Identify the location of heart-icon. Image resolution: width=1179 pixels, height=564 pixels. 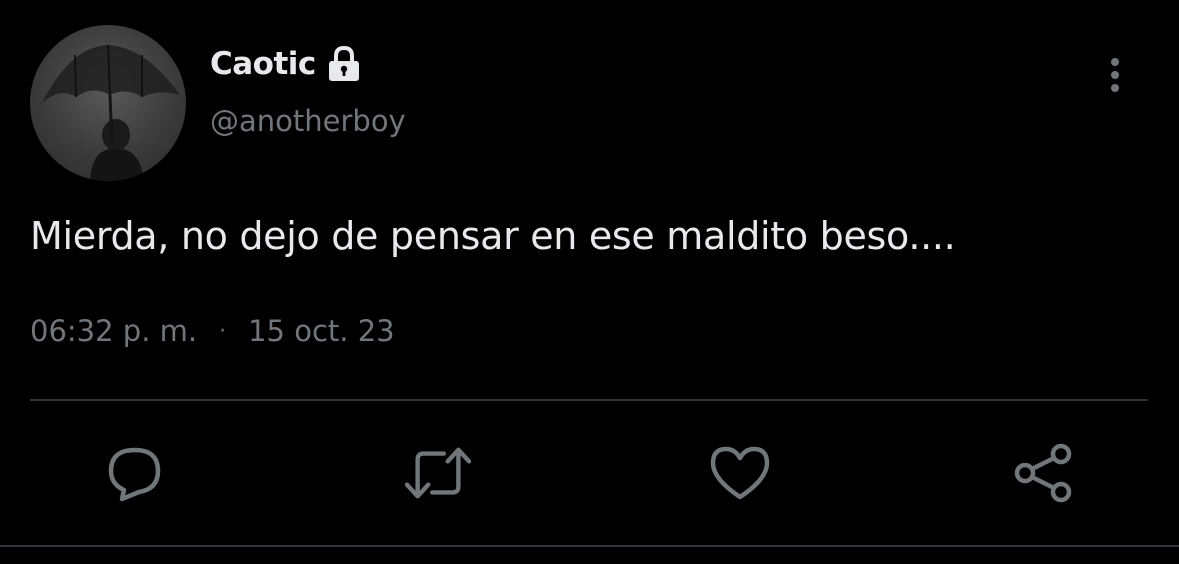
(740, 473).